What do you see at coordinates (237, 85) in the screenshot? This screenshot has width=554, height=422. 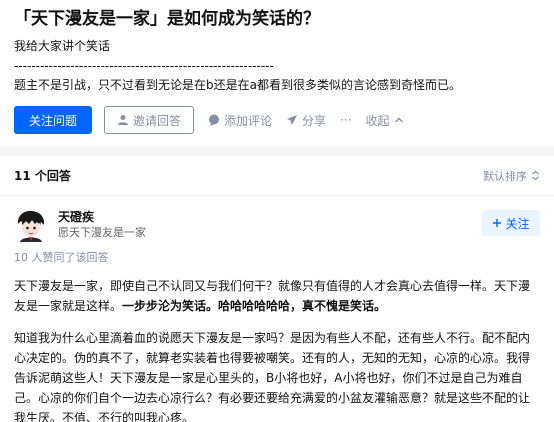 I see `question-description: 题主不是引战，只不过看到无论是在b还是在a都看到很多类似的言论感到奇怪而已。` at bounding box center [237, 85].